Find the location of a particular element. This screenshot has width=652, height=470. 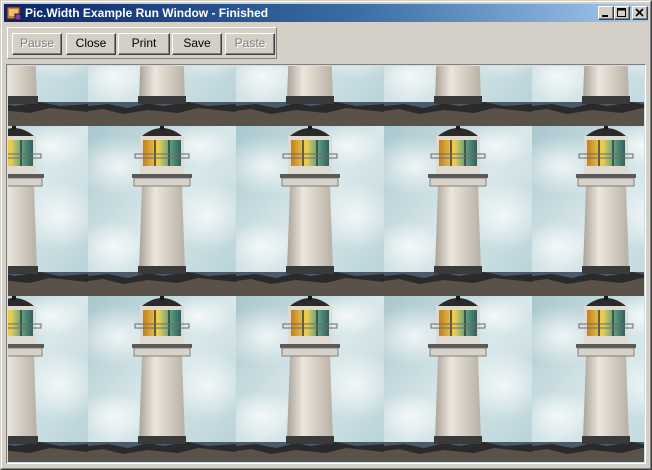

pause-button: Pause is located at coordinates (37, 44).